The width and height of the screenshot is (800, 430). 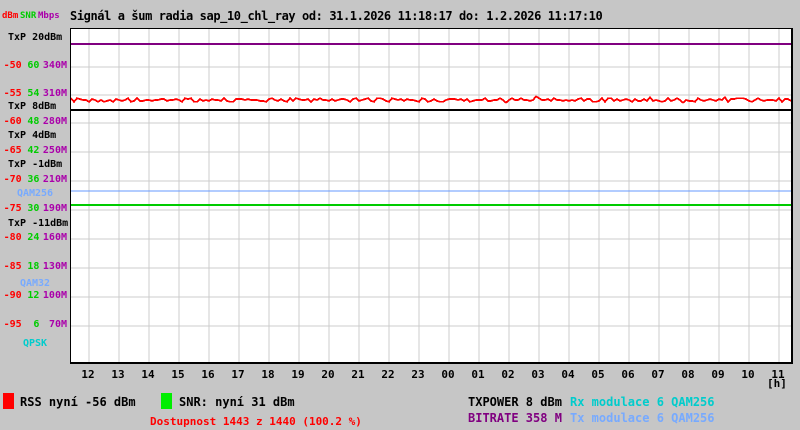 I want to click on y-axis-scale-row: -70 36 210M, so click(x=35, y=180).